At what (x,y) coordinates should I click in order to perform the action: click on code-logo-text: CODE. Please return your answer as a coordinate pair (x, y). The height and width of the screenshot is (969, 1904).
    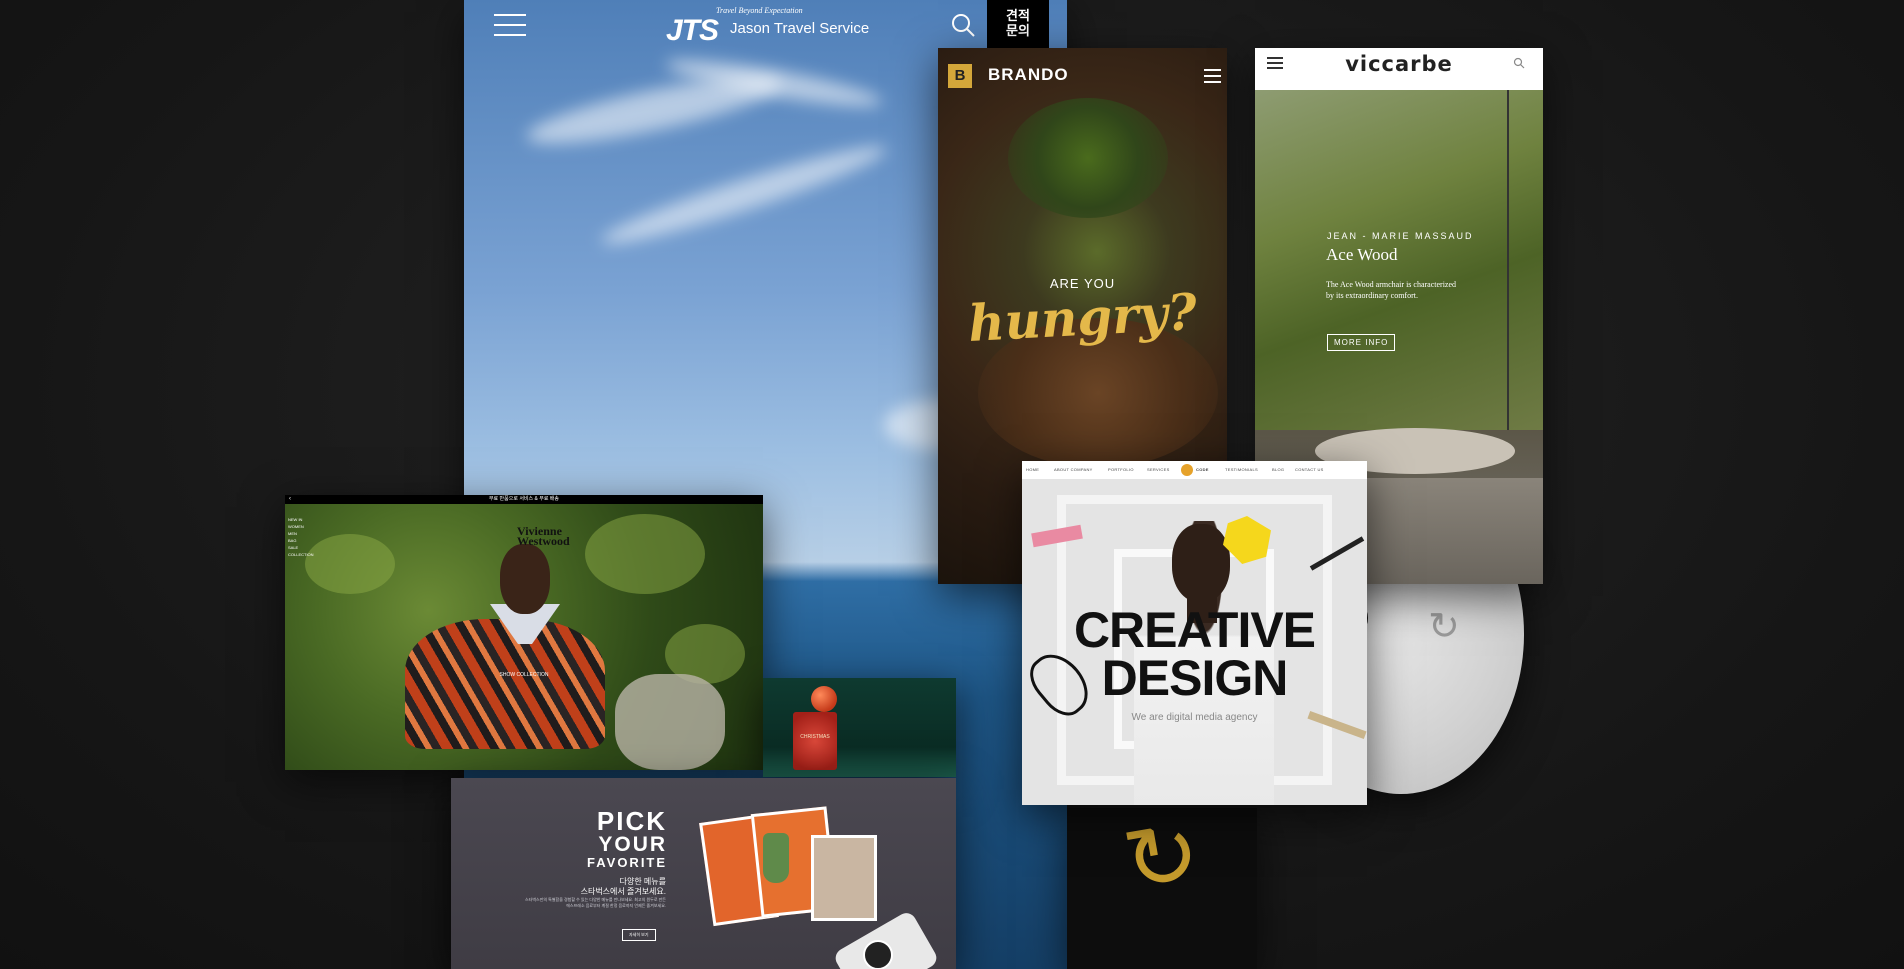
    Looking at the image, I should click on (1202, 469).